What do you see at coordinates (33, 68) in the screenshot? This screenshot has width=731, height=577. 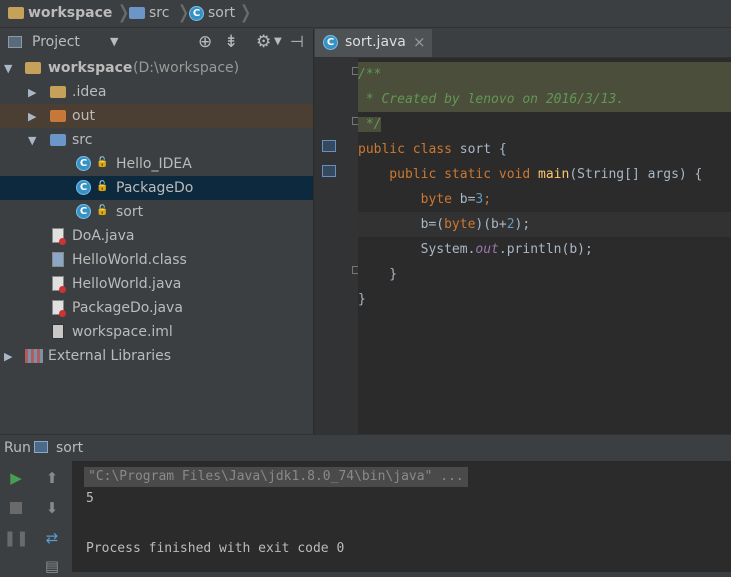 I see `module-folder-icon` at bounding box center [33, 68].